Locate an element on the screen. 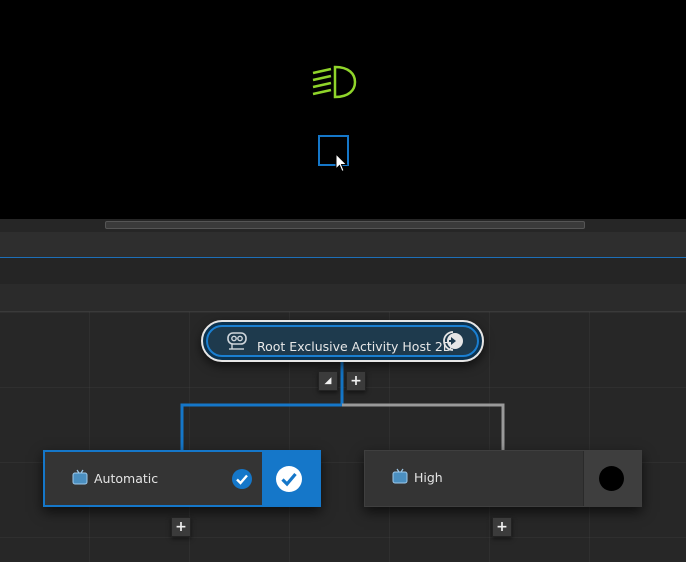  activity-host-icon is located at coordinates (237, 341).